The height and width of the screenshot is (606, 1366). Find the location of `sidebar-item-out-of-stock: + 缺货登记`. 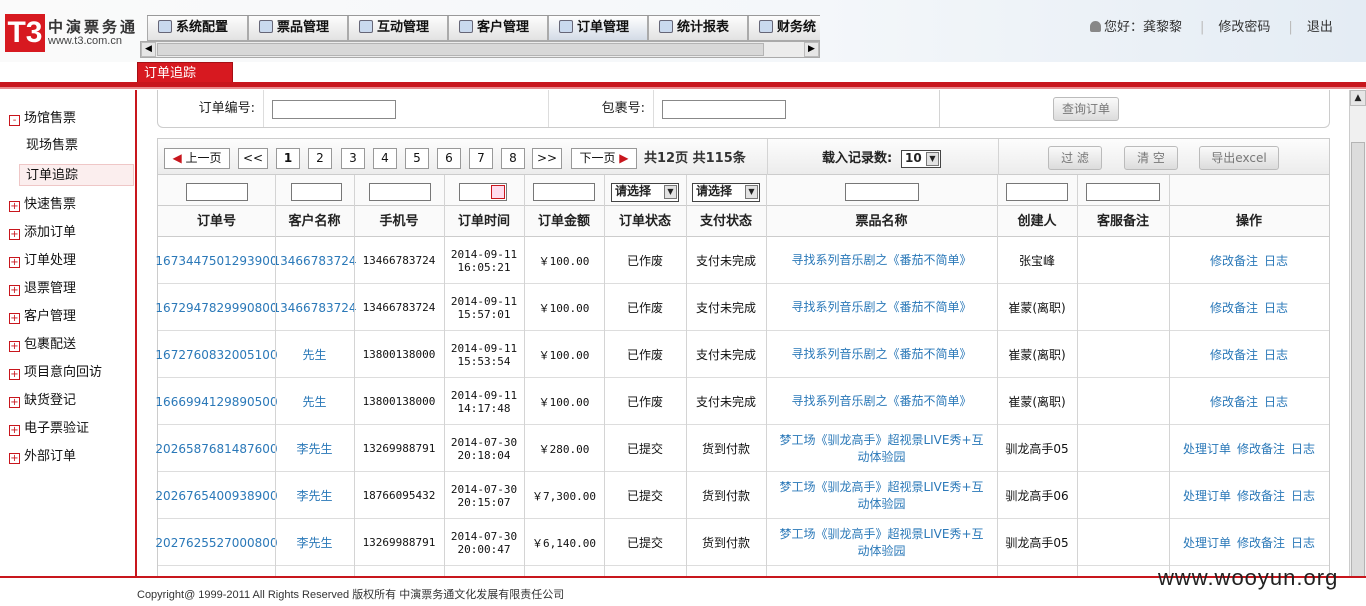

sidebar-item-out-of-stock: + 缺货登记 is located at coordinates (42, 401).